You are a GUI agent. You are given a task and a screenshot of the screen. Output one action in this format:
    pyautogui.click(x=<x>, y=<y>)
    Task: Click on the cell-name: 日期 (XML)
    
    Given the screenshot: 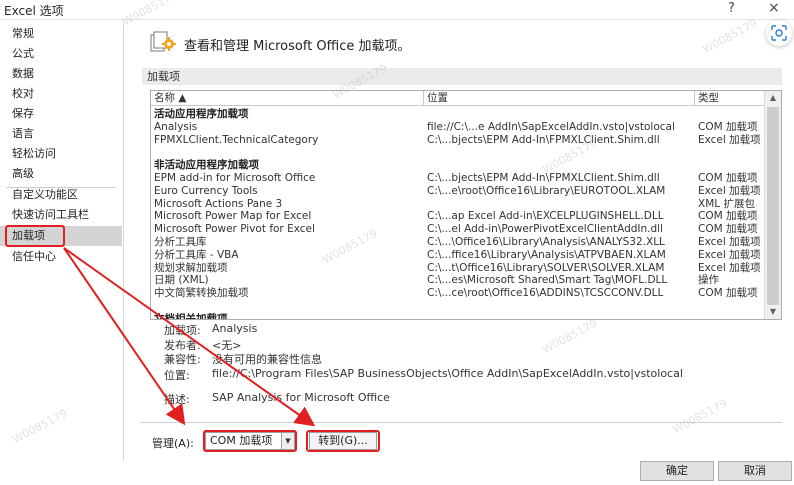 What is the action you would take?
    pyautogui.click(x=181, y=280)
    